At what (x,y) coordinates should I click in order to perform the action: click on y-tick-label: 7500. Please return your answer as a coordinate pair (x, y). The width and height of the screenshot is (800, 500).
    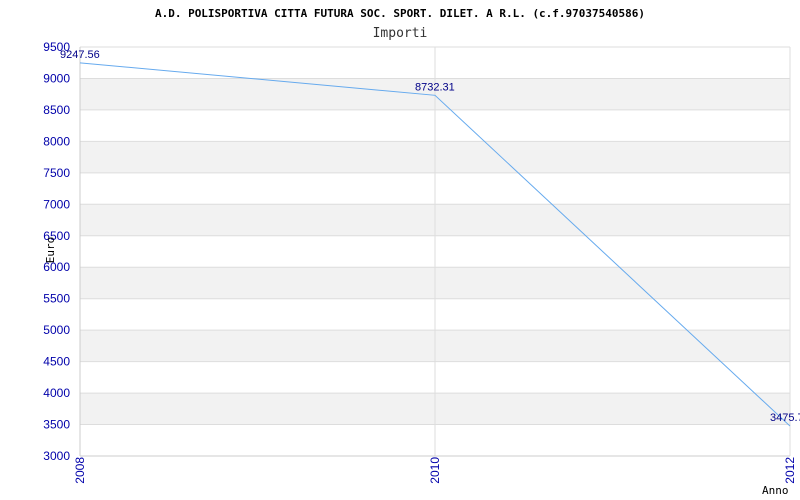
    Looking at the image, I should click on (56, 173).